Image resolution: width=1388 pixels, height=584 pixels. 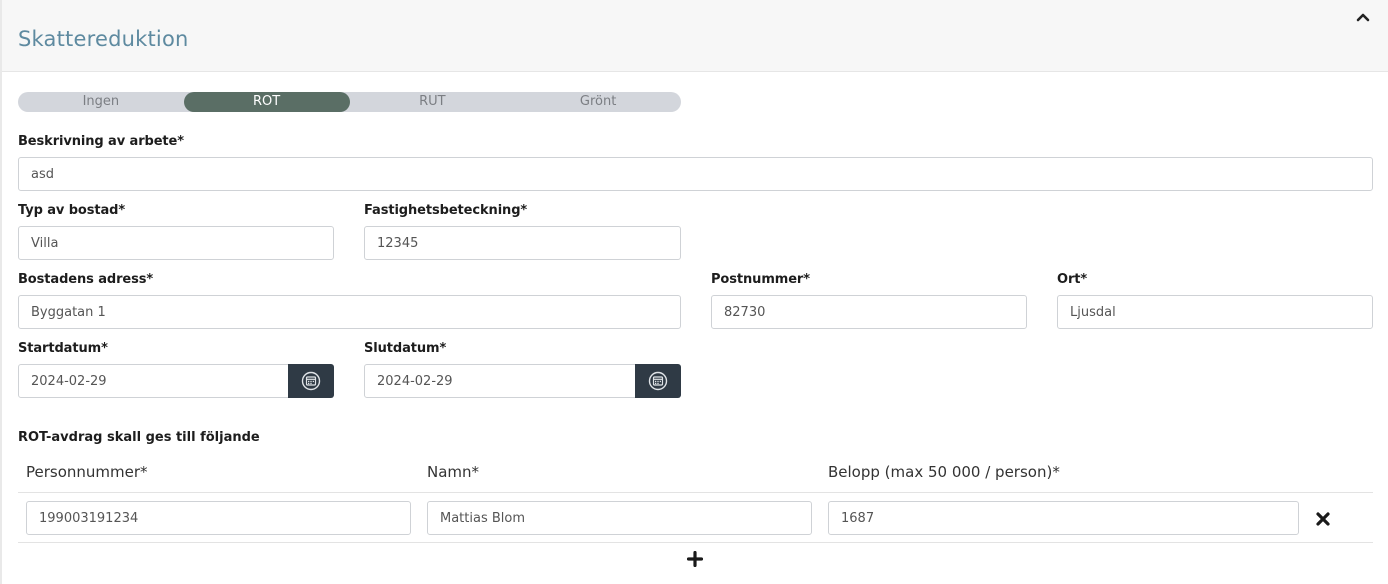 I want to click on deduction-section-label: ROT-avdrag skall ges till följande, so click(x=139, y=437).